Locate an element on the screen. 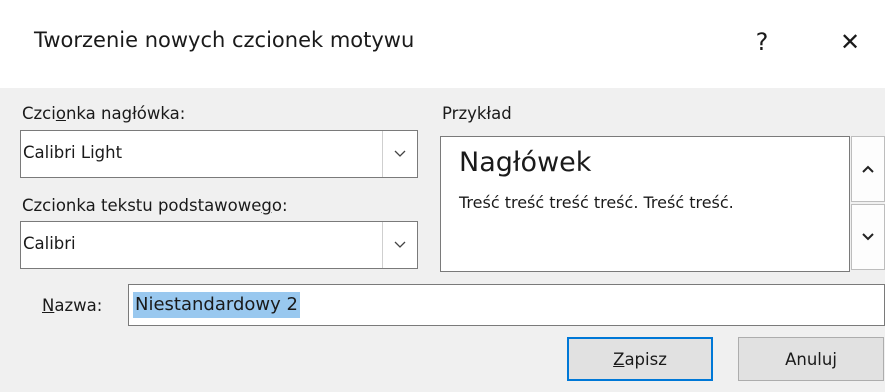  heading-font-dropdown-button is located at coordinates (399, 154).